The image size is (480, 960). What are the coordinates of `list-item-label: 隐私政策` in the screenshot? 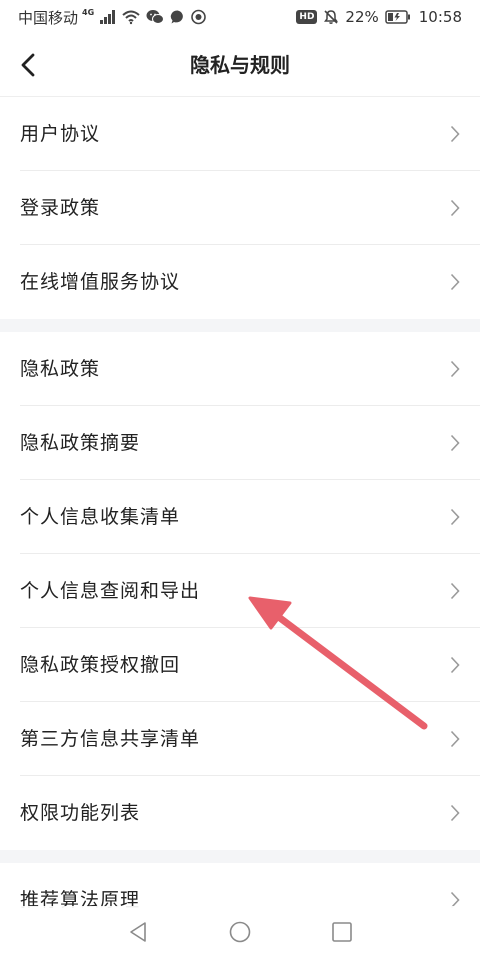 It's located at (60, 369).